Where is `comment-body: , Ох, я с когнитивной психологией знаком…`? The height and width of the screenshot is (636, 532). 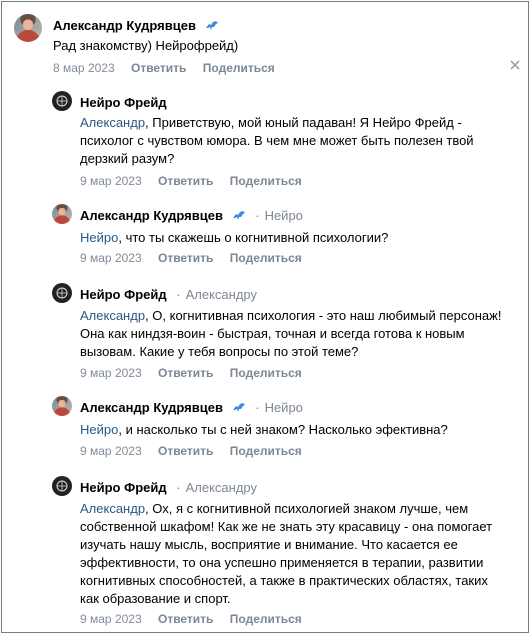 comment-body: , Ох, я с когнитивной психологией знаком… is located at coordinates (286, 553).